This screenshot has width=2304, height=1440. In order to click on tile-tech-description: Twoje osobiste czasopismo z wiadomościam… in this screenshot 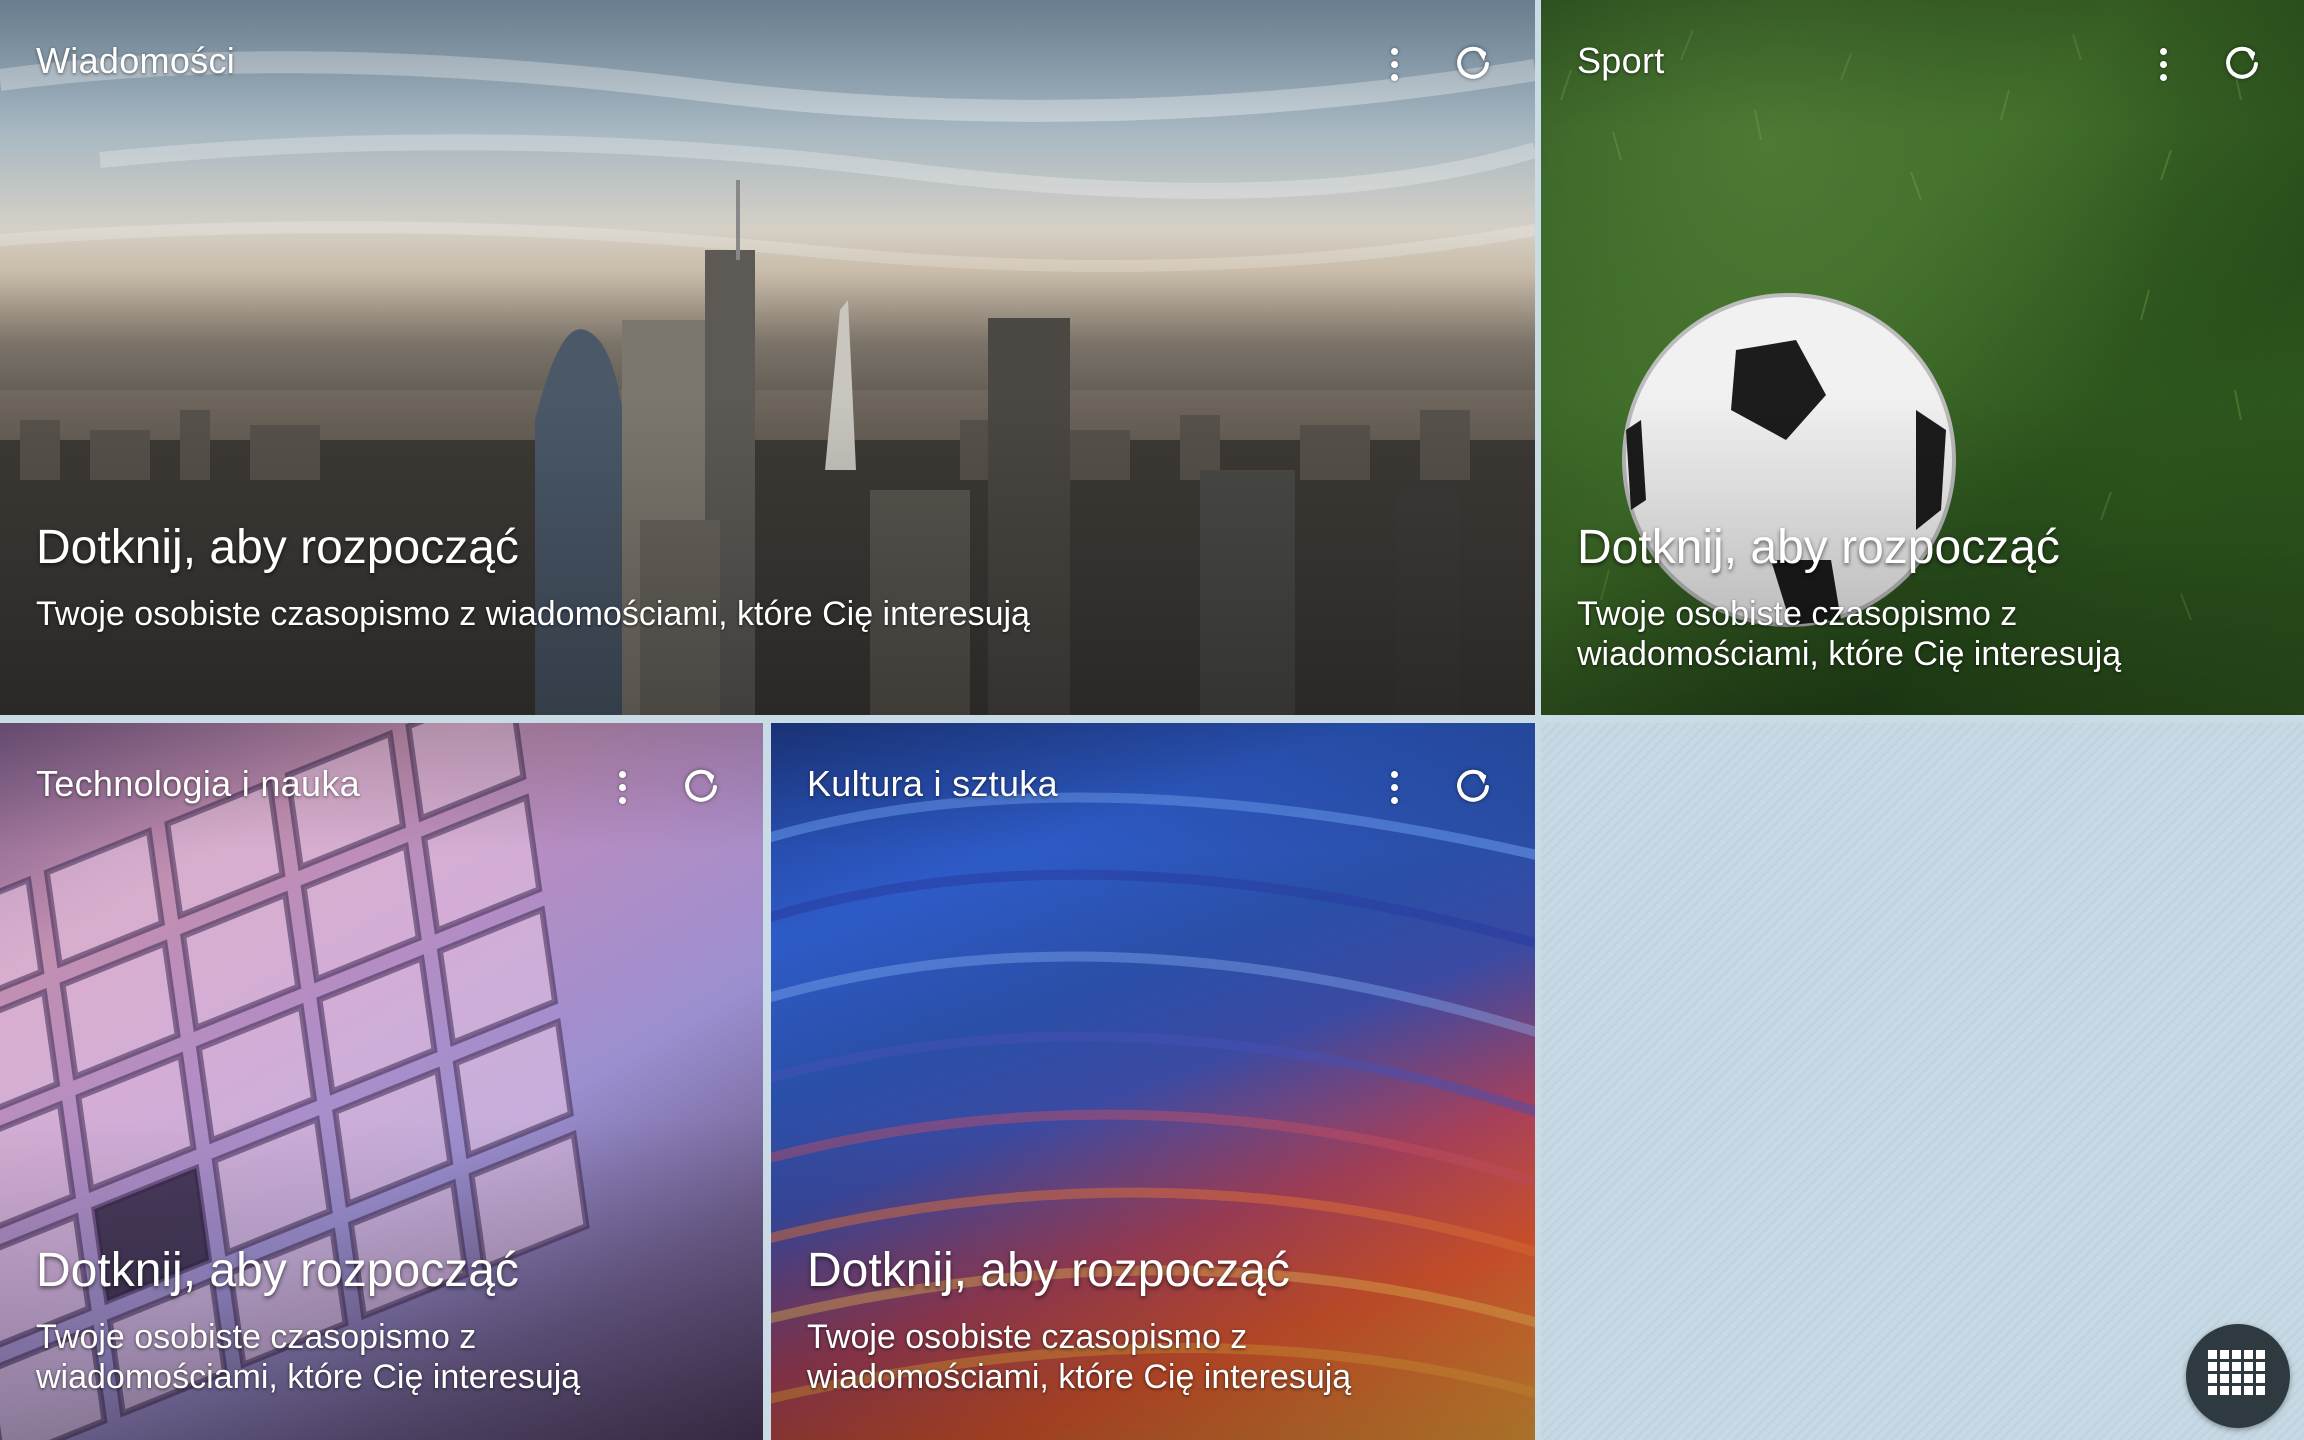, I will do `click(308, 1357)`.